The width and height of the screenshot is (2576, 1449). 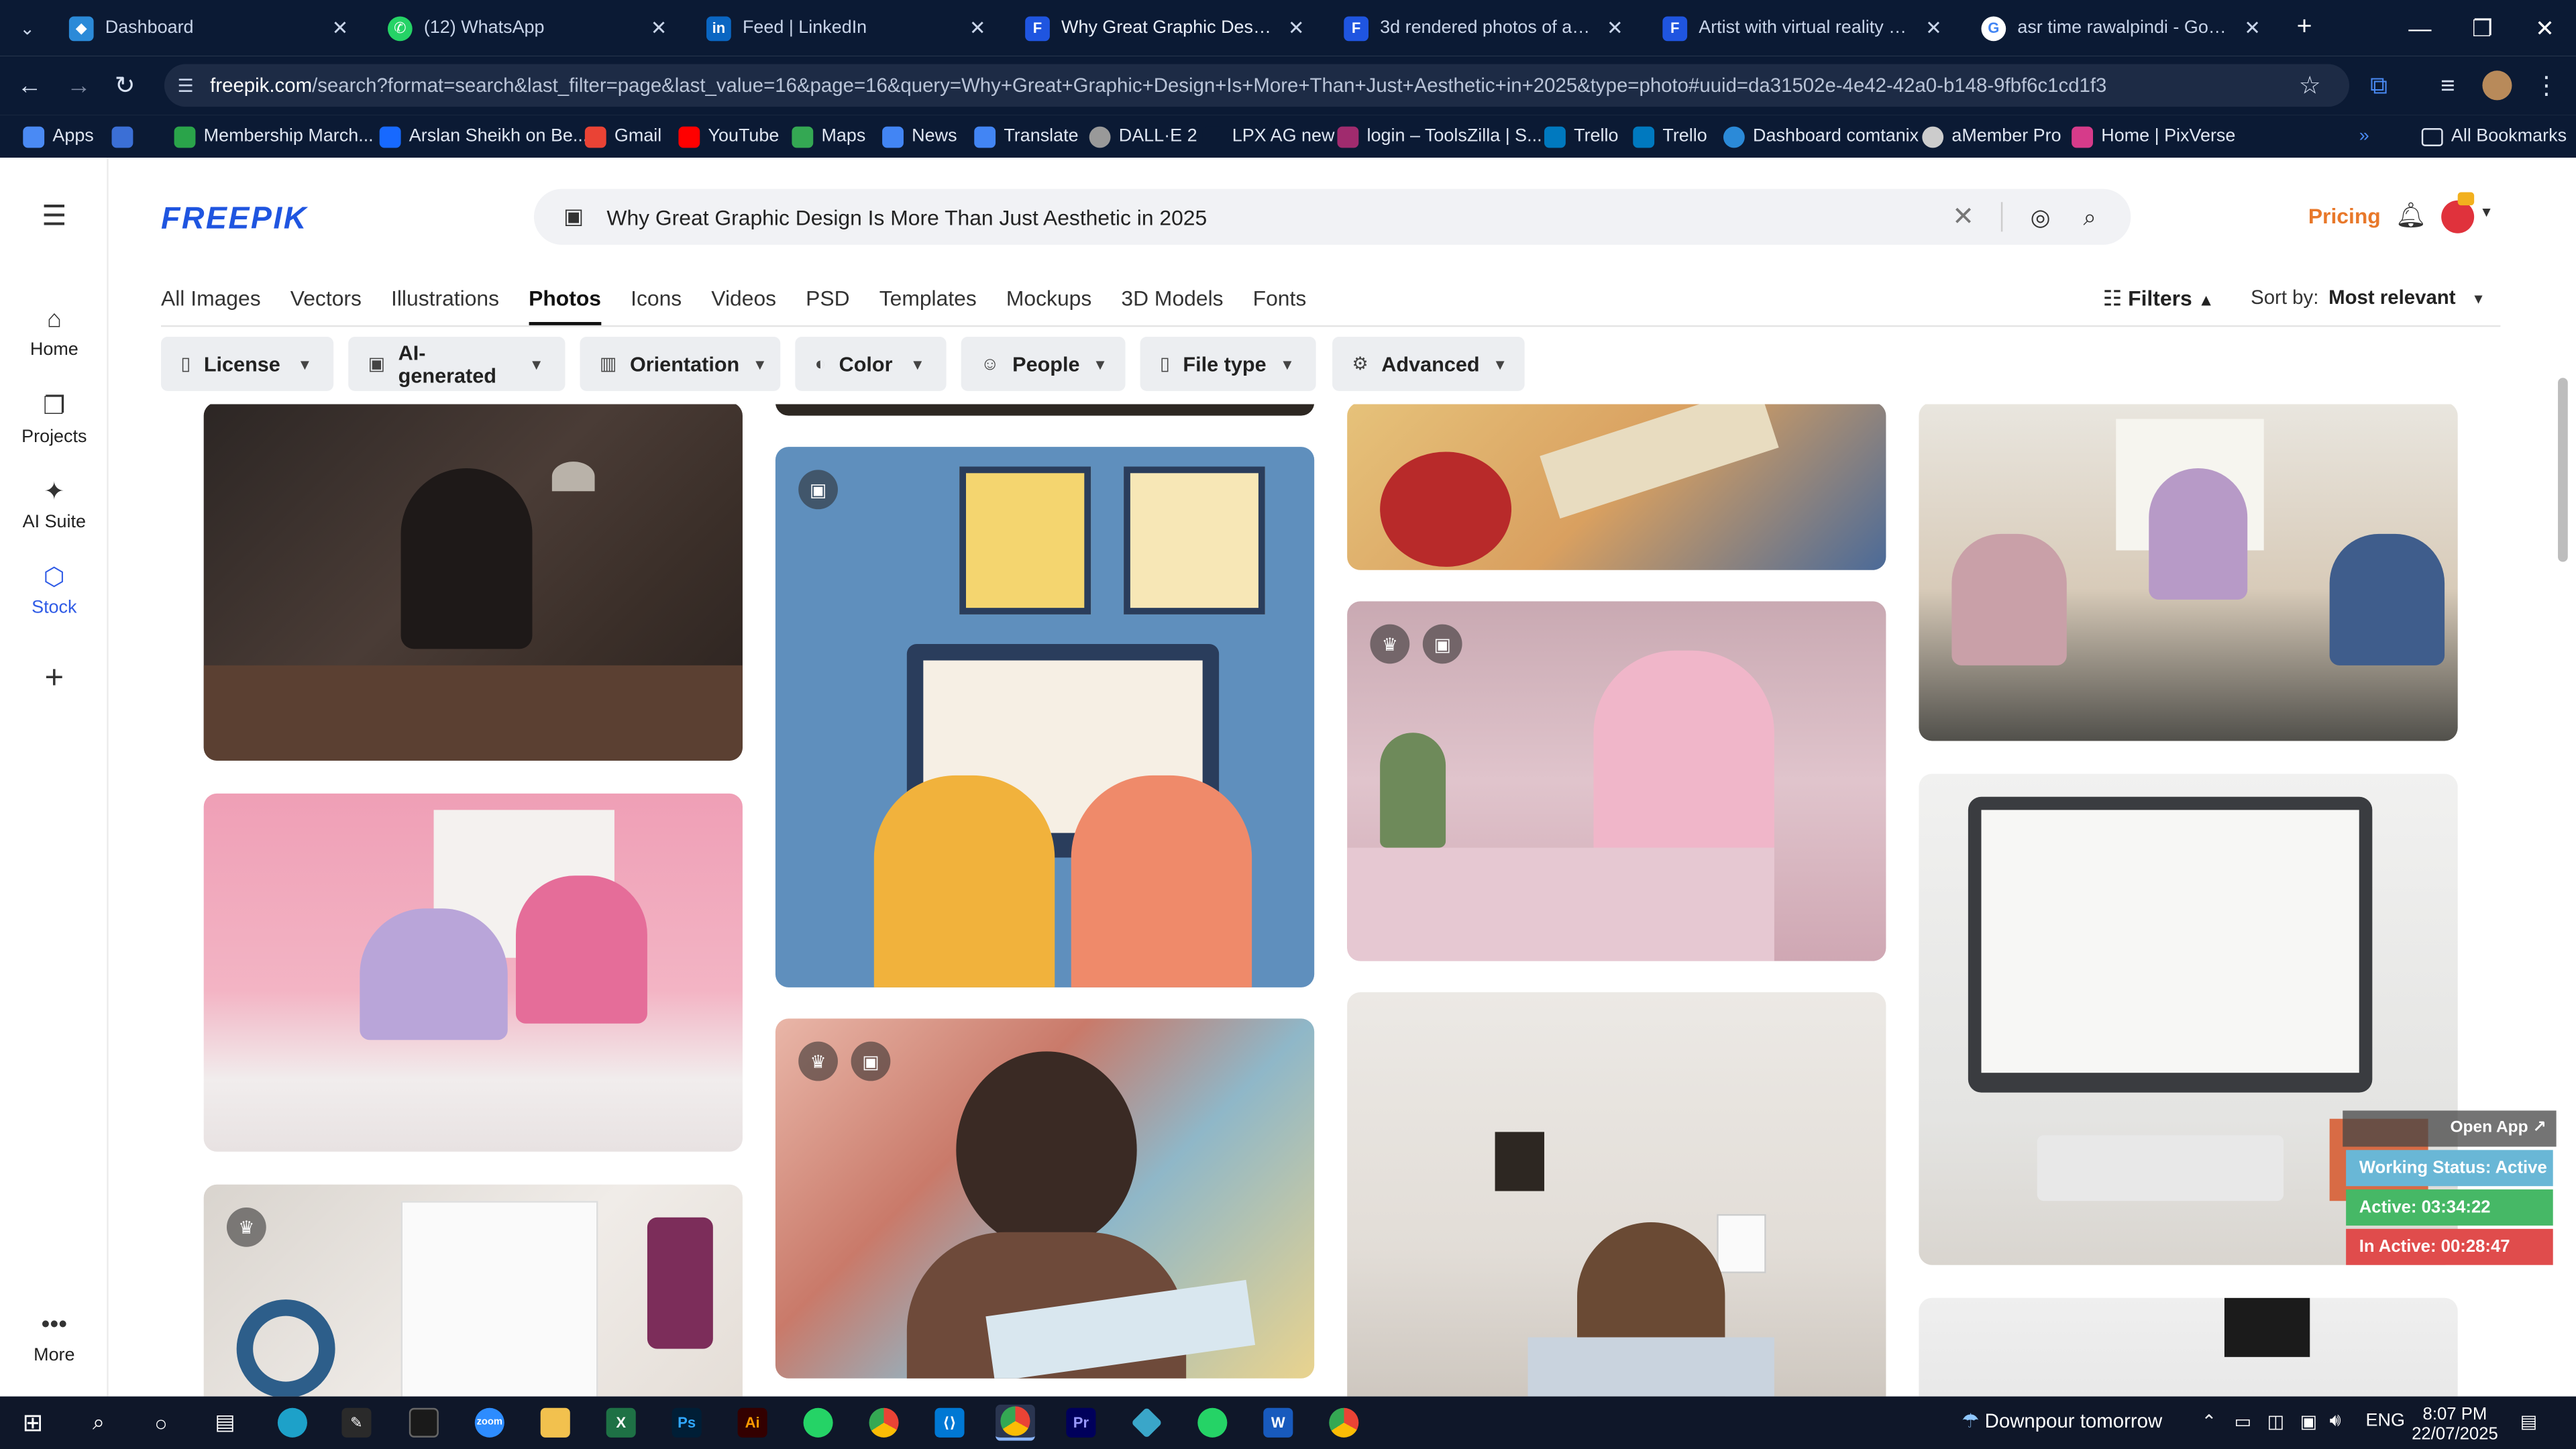 I want to click on filter-orientation: ▥ Orientation ▼, so click(x=680, y=364).